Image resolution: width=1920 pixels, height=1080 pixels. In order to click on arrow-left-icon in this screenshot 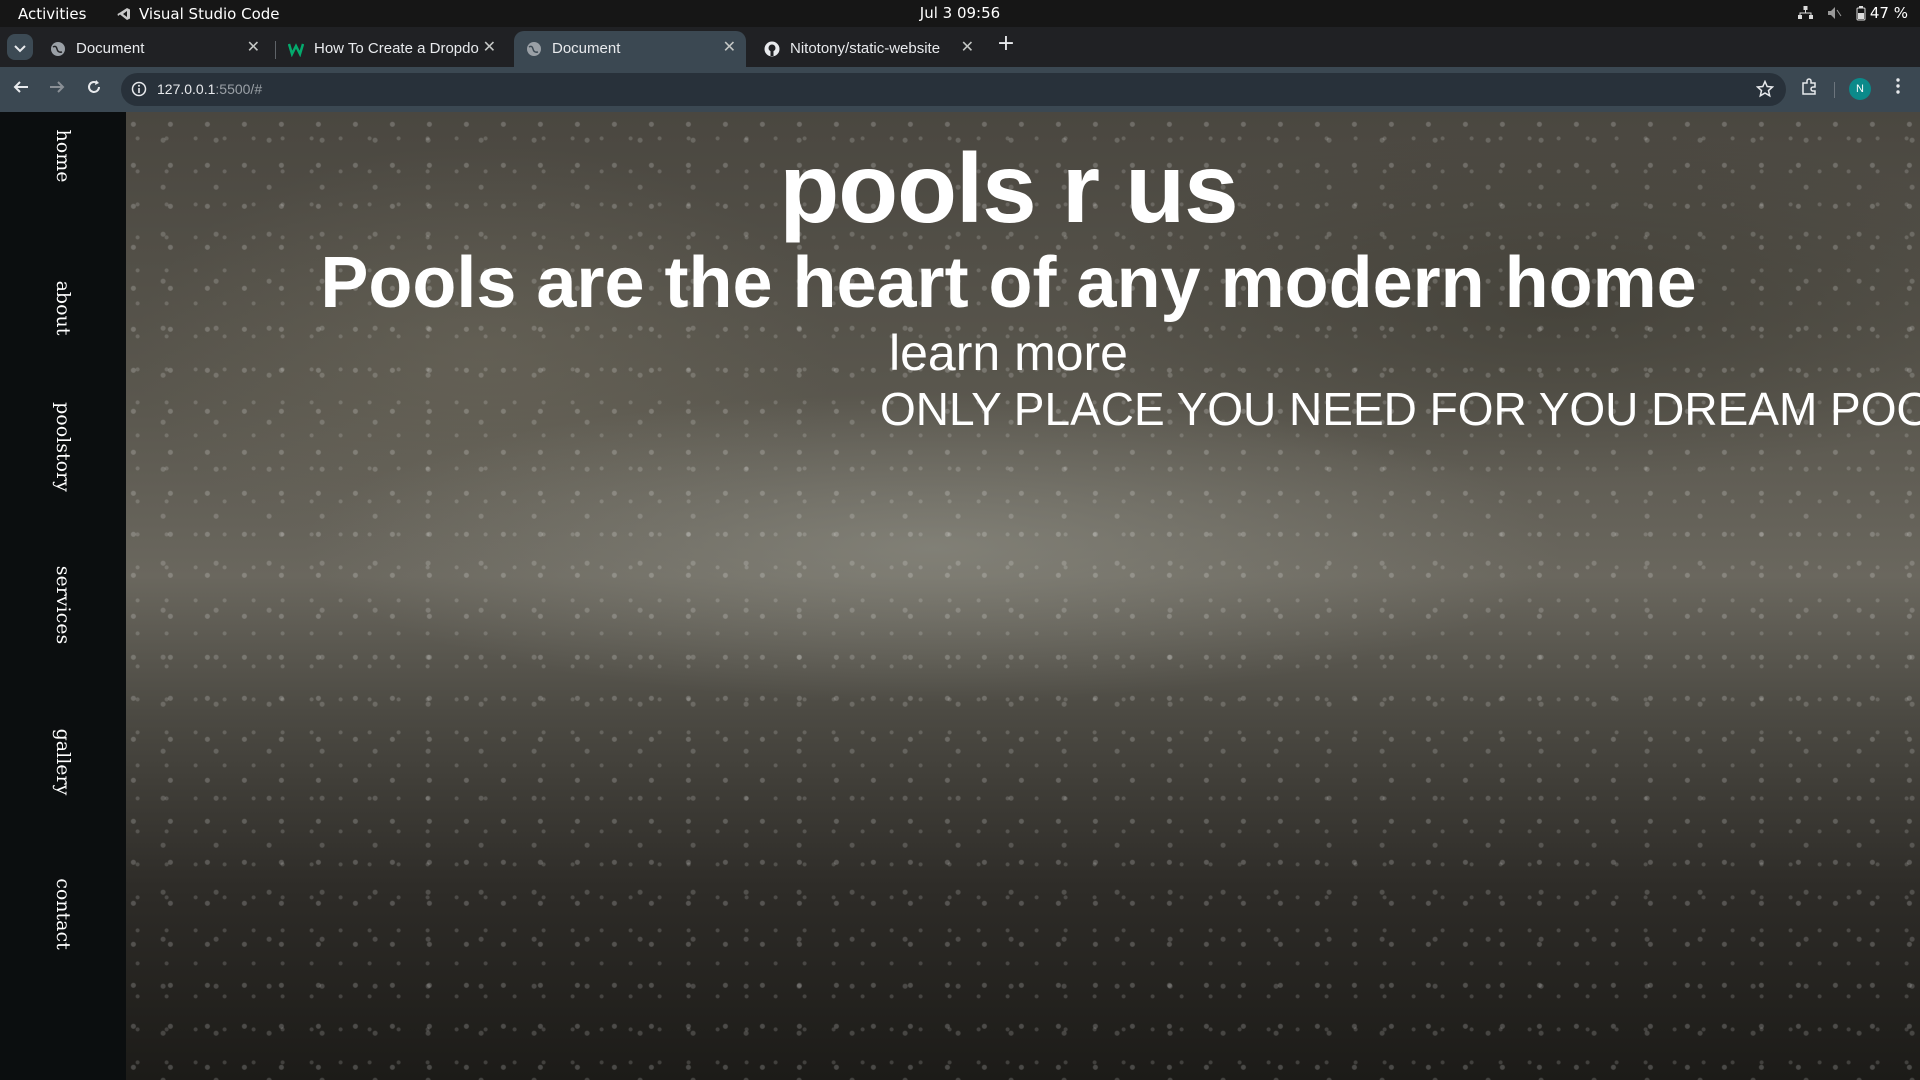, I will do `click(21, 89)`.